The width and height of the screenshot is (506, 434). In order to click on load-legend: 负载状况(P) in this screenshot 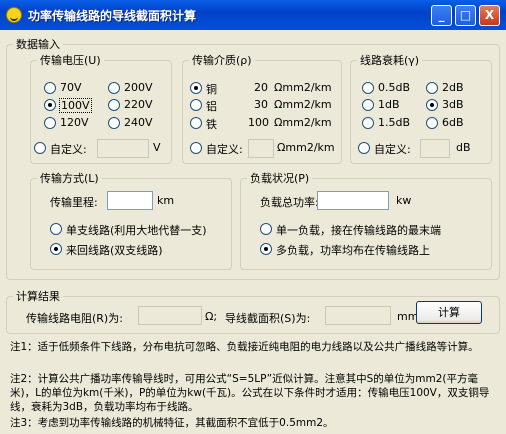, I will do `click(280, 178)`.